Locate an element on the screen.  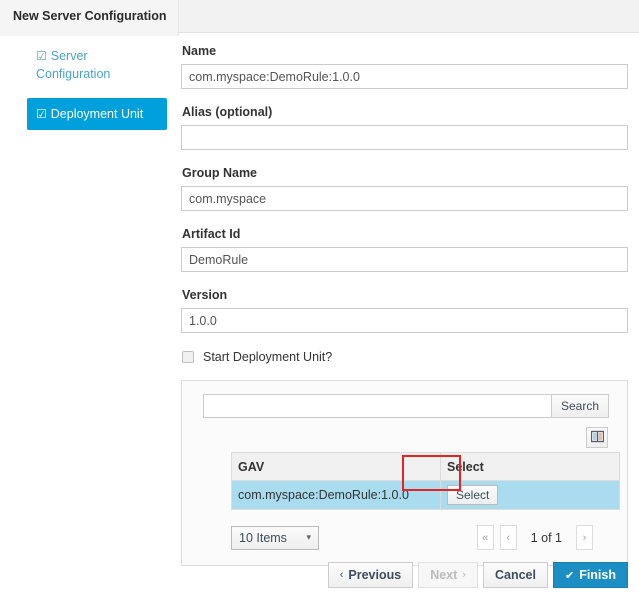
label-name: Name is located at coordinates (199, 51).